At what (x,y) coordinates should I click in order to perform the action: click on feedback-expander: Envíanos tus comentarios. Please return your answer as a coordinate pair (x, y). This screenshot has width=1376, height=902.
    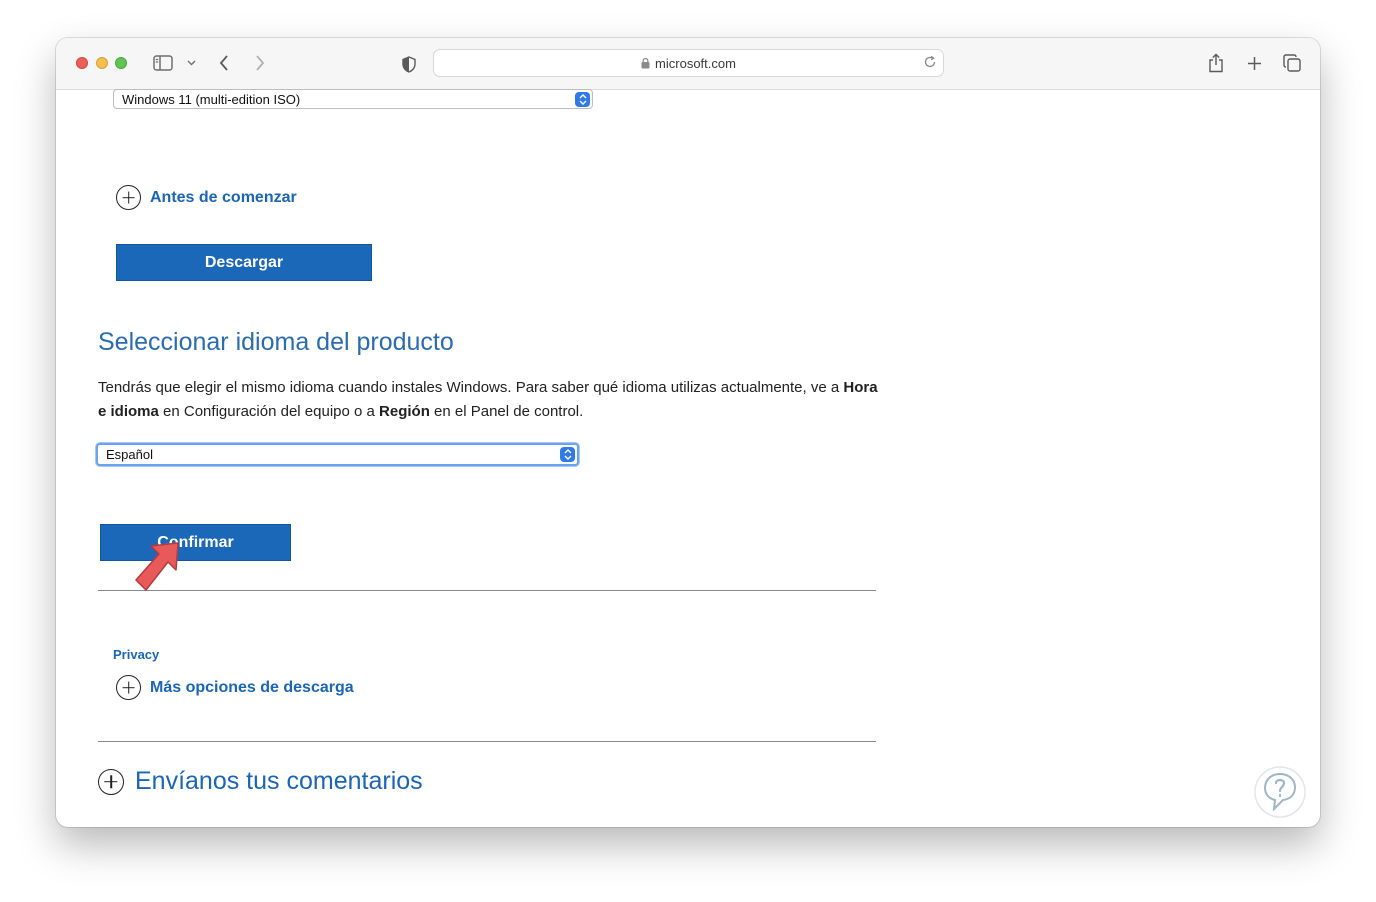
    Looking at the image, I should click on (260, 781).